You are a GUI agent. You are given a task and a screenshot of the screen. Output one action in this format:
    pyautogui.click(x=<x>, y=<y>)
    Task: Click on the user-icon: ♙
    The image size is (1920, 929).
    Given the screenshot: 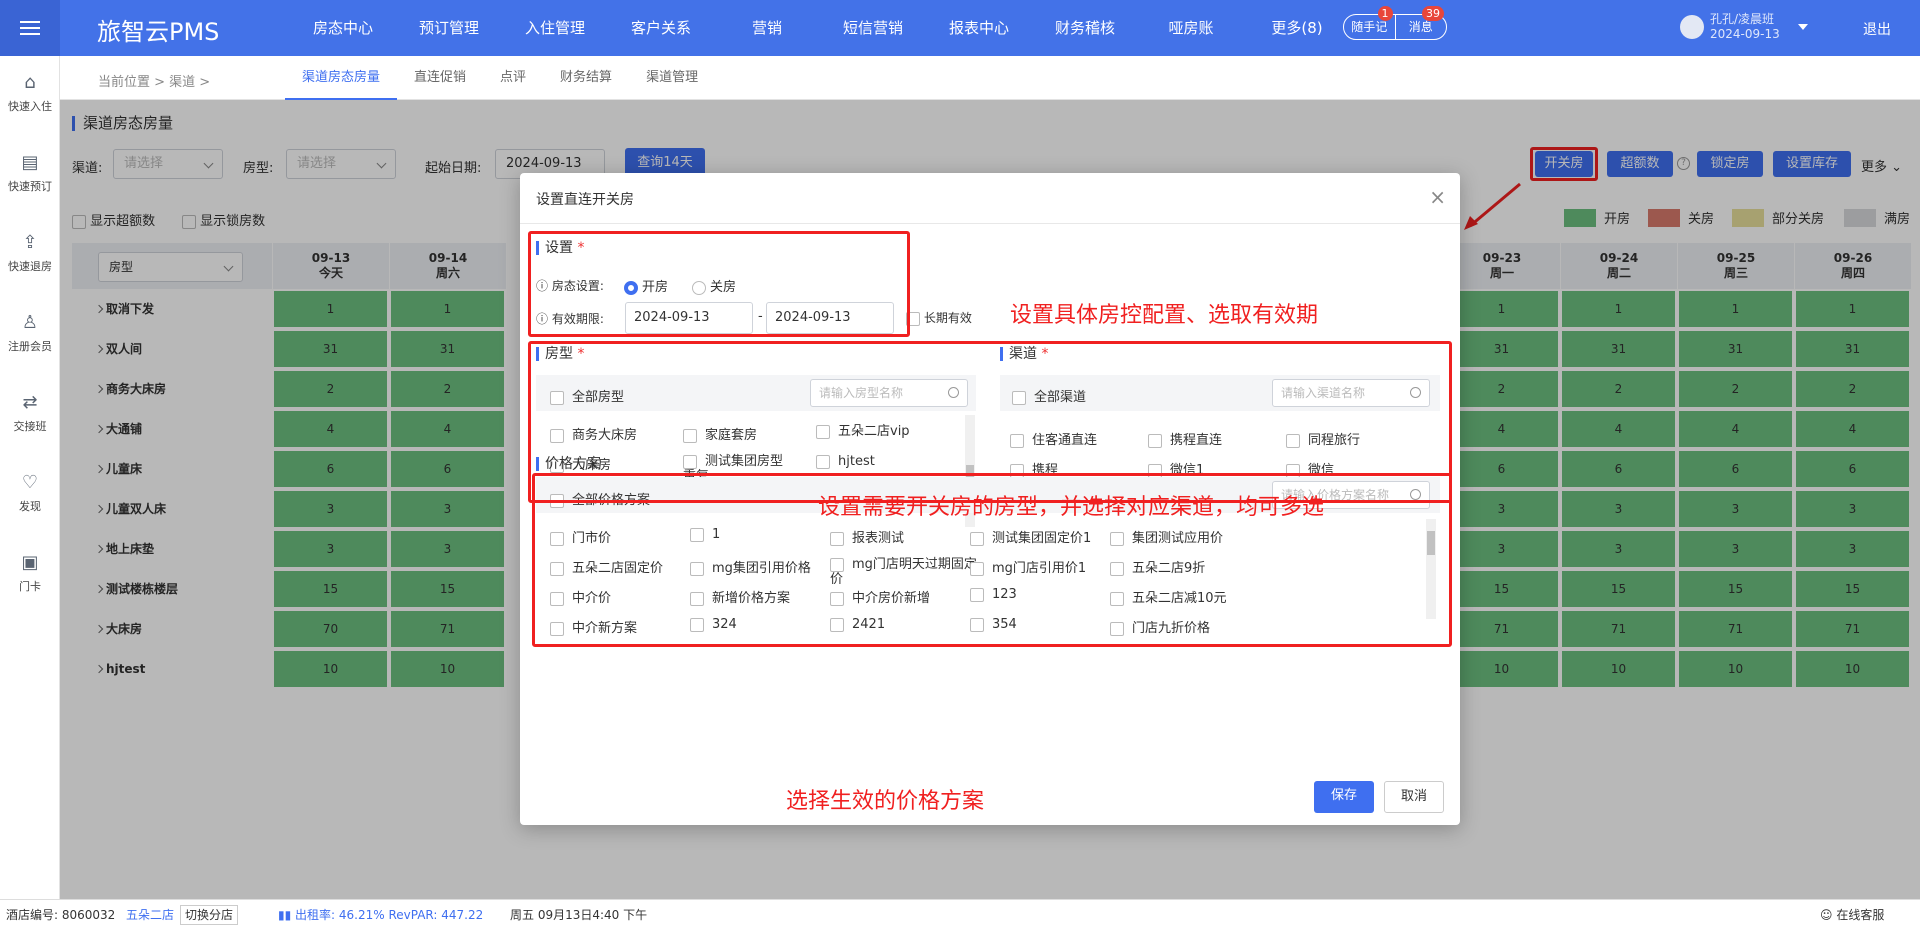 What is the action you would take?
    pyautogui.click(x=30, y=322)
    